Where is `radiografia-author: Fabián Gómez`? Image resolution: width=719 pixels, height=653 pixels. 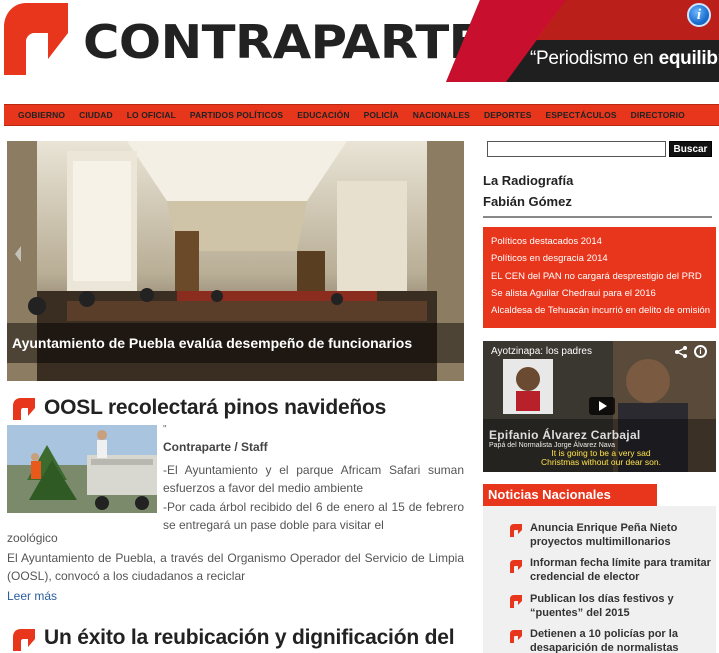
radiografia-author: Fabián Gómez is located at coordinates (527, 201).